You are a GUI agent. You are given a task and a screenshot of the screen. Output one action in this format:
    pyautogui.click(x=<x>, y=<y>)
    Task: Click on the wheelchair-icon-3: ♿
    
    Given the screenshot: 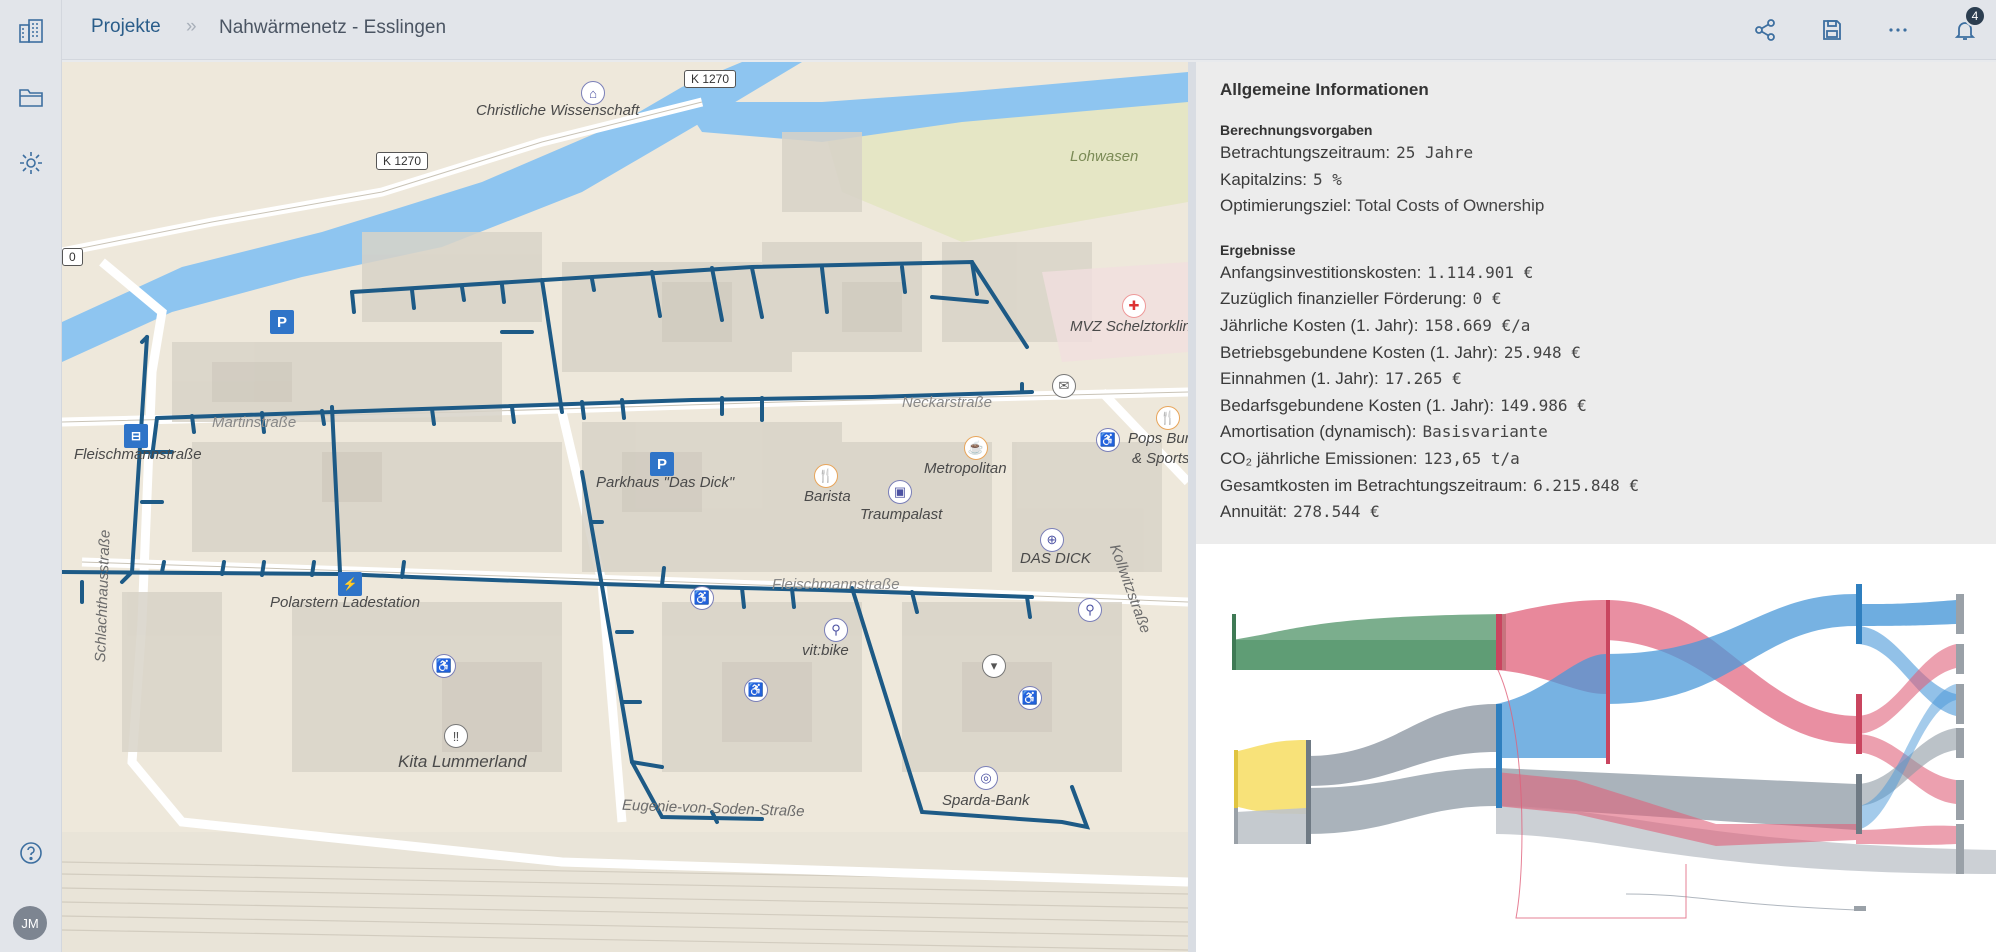 What is the action you would take?
    pyautogui.click(x=444, y=666)
    